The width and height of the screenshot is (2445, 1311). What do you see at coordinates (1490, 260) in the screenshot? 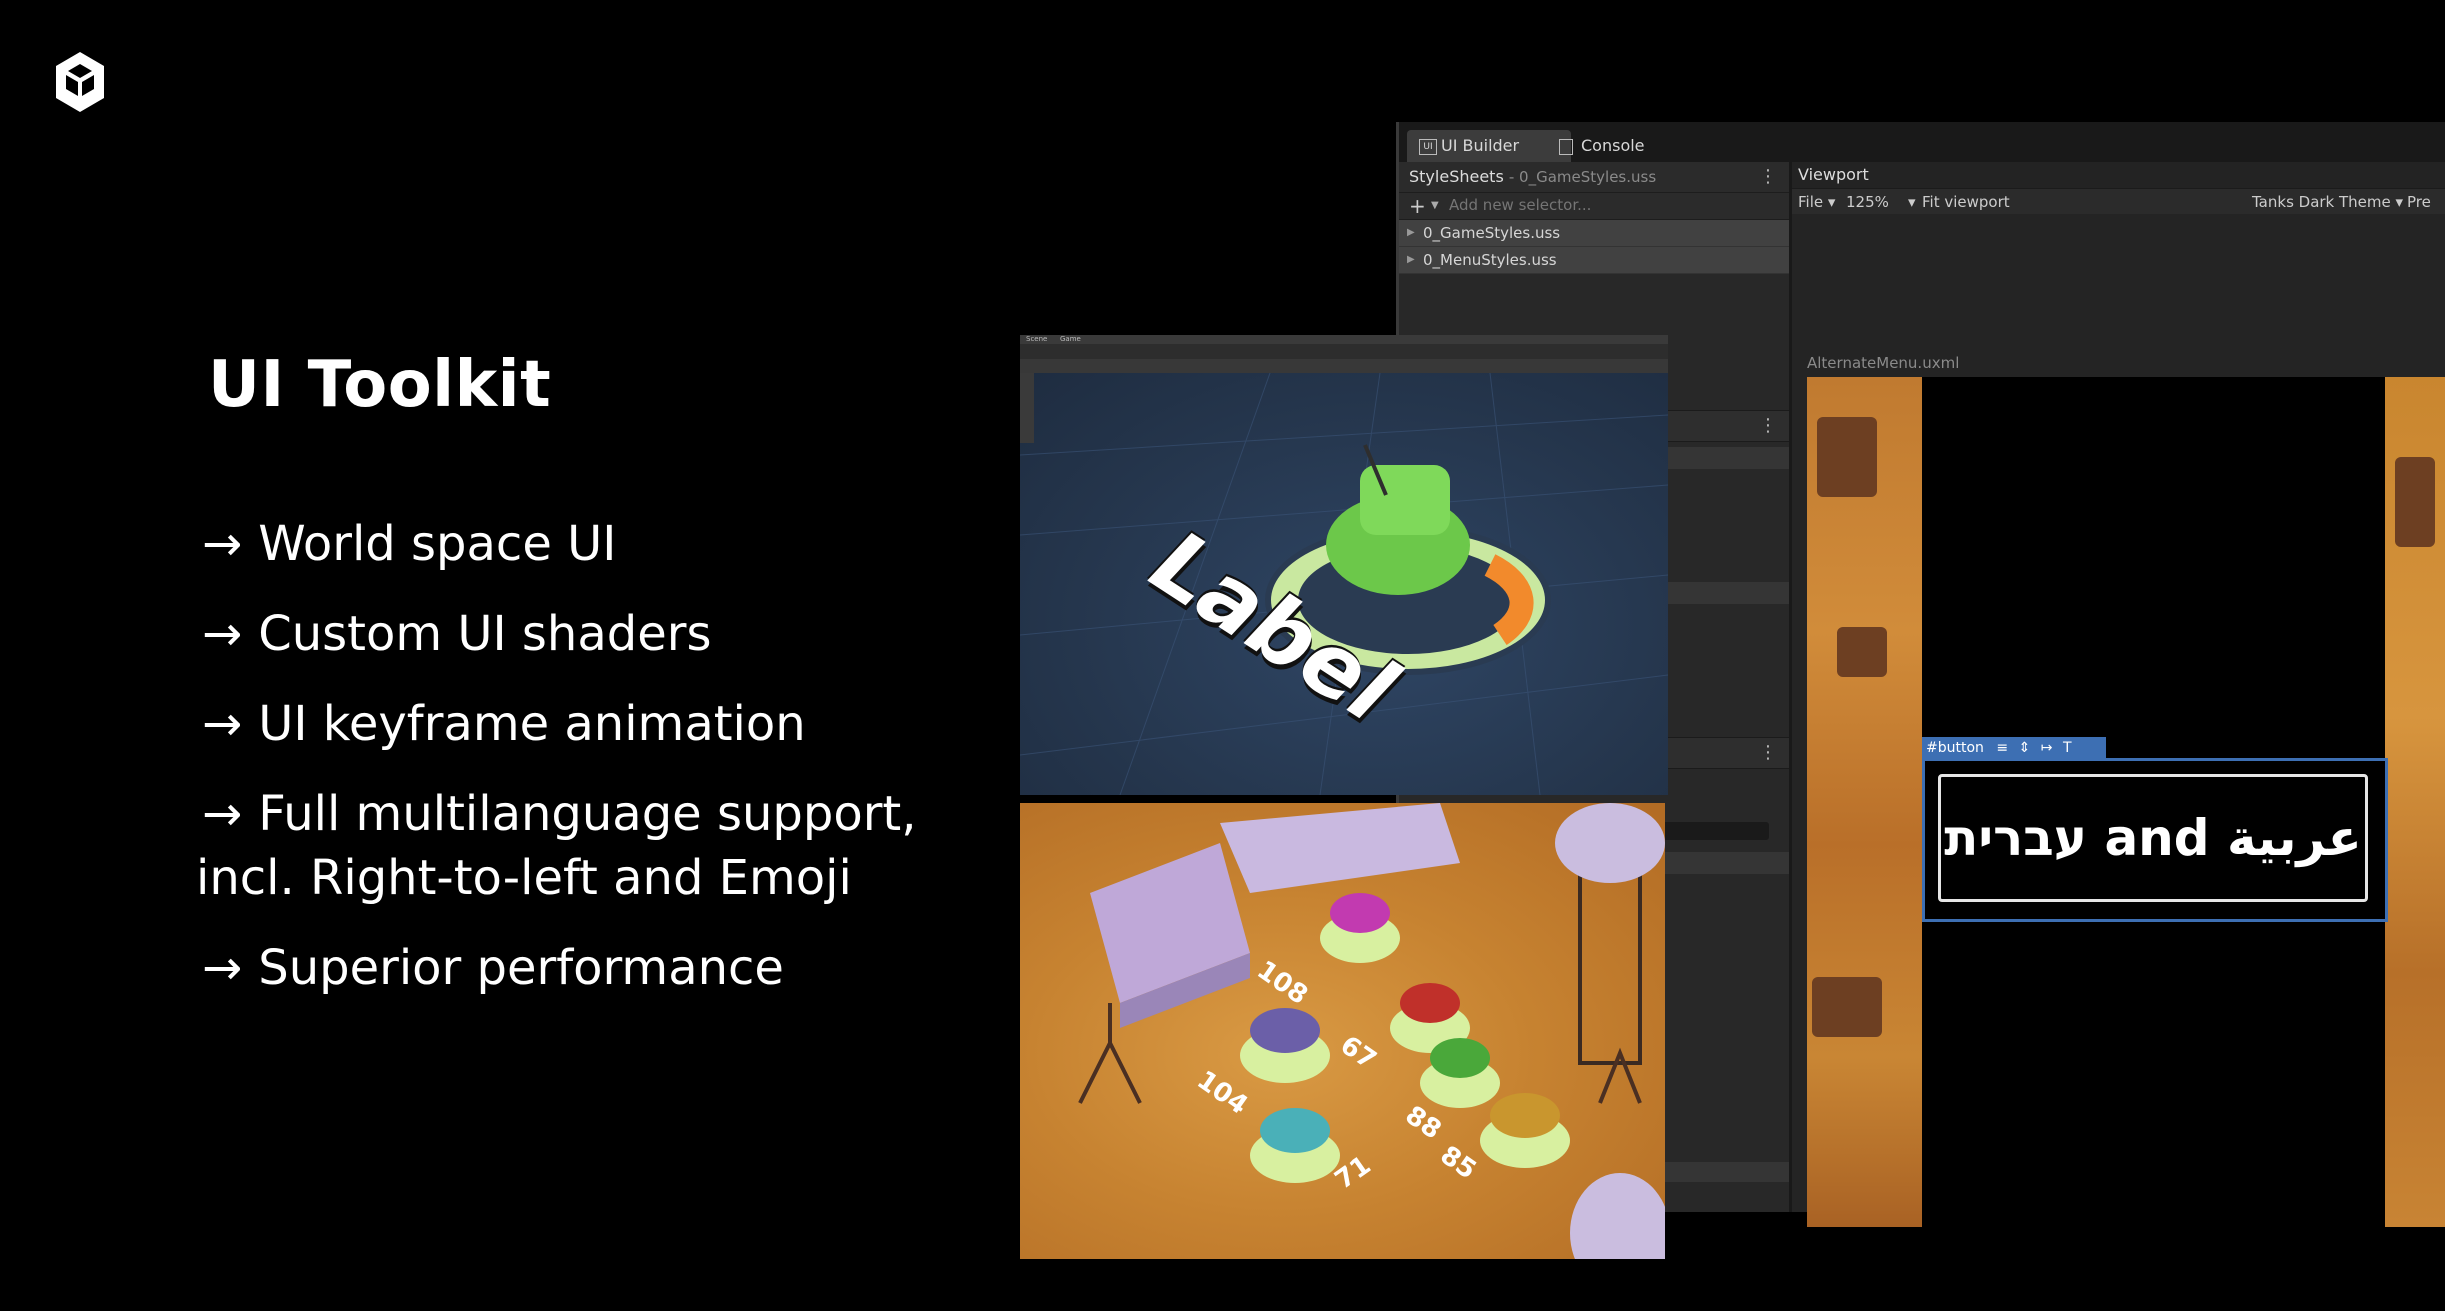
I see `stylesheet-name: 0_MenuStyles.uss` at bounding box center [1490, 260].